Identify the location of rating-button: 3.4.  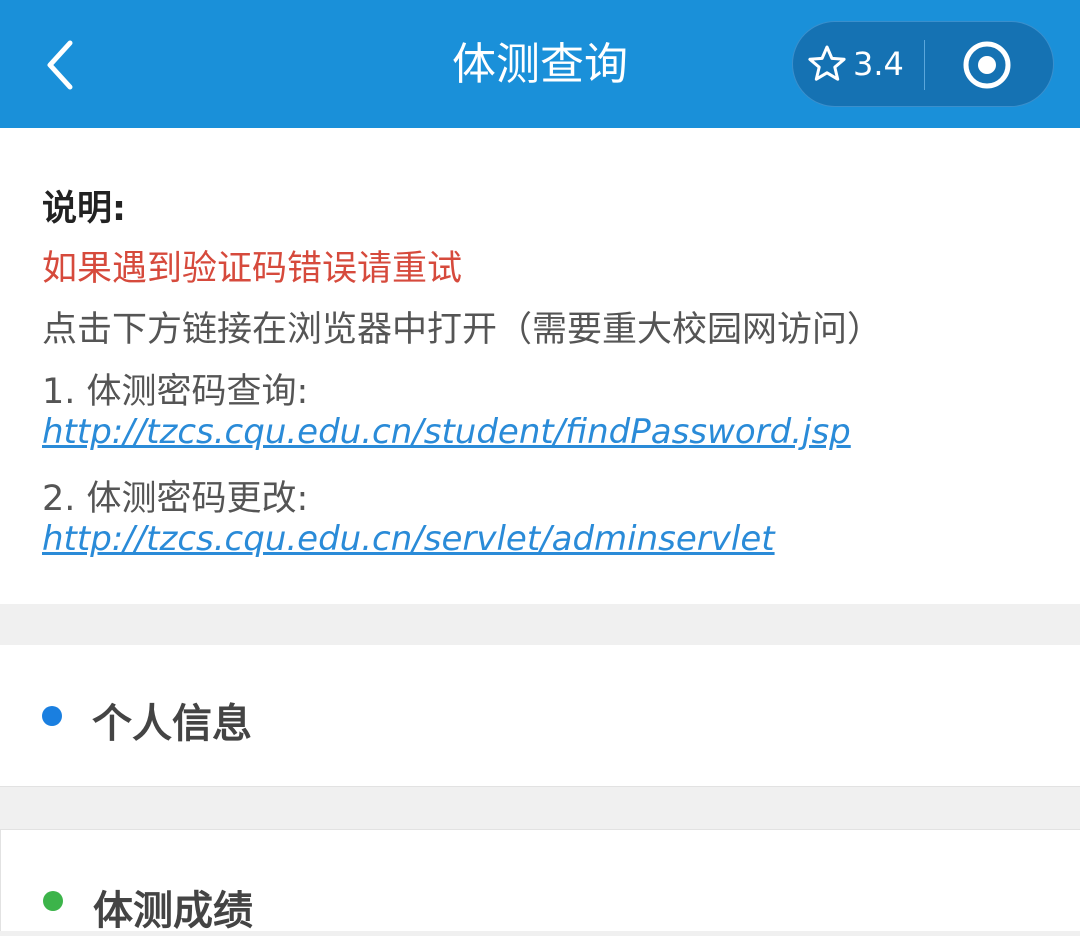
(862, 64).